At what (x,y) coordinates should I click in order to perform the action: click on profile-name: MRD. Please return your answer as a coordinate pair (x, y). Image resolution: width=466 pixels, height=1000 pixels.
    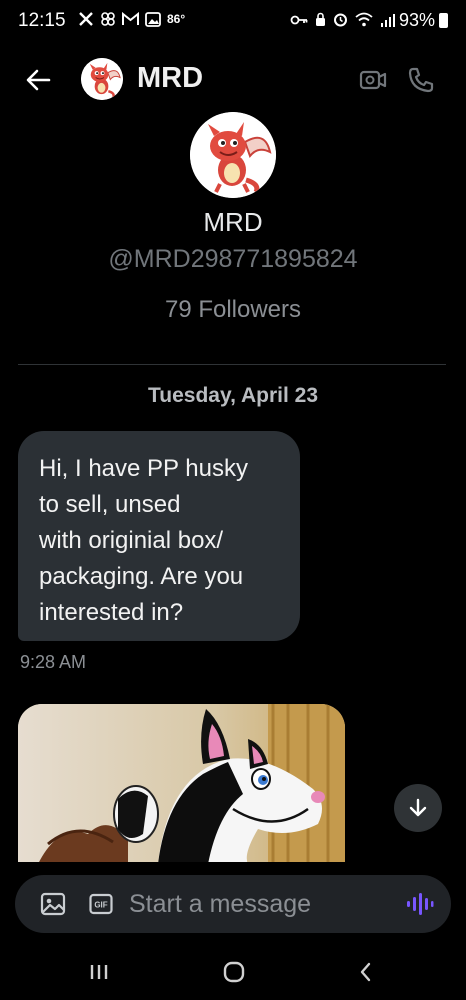
    Looking at the image, I should click on (233, 222).